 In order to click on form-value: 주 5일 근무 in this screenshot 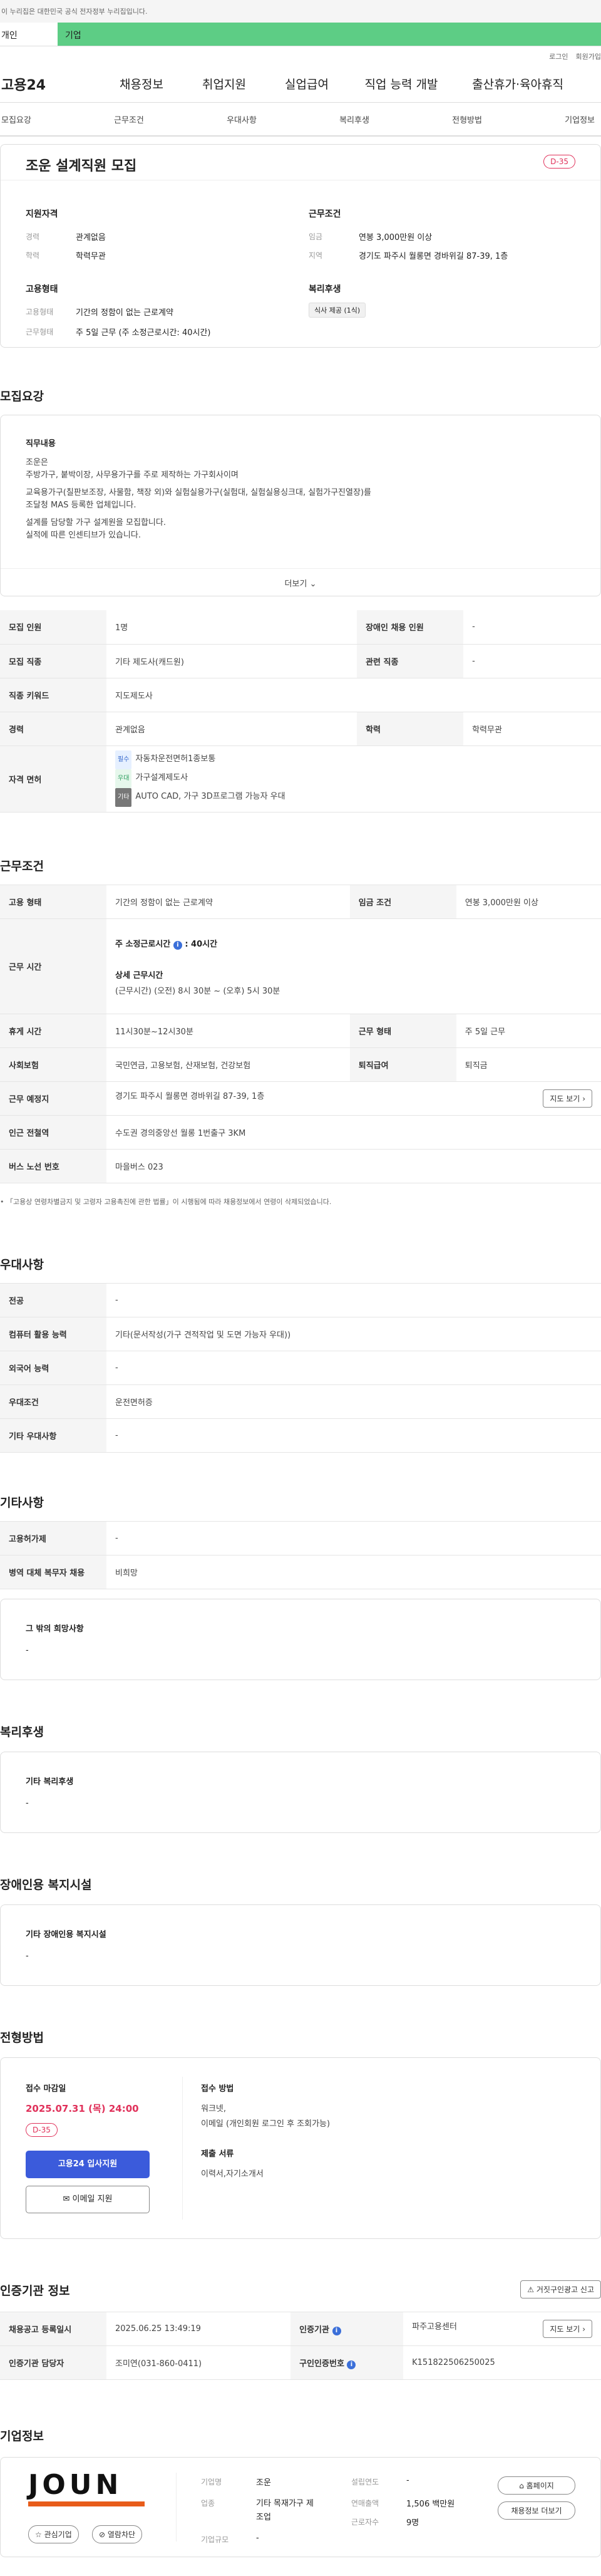, I will do `click(528, 1031)`.